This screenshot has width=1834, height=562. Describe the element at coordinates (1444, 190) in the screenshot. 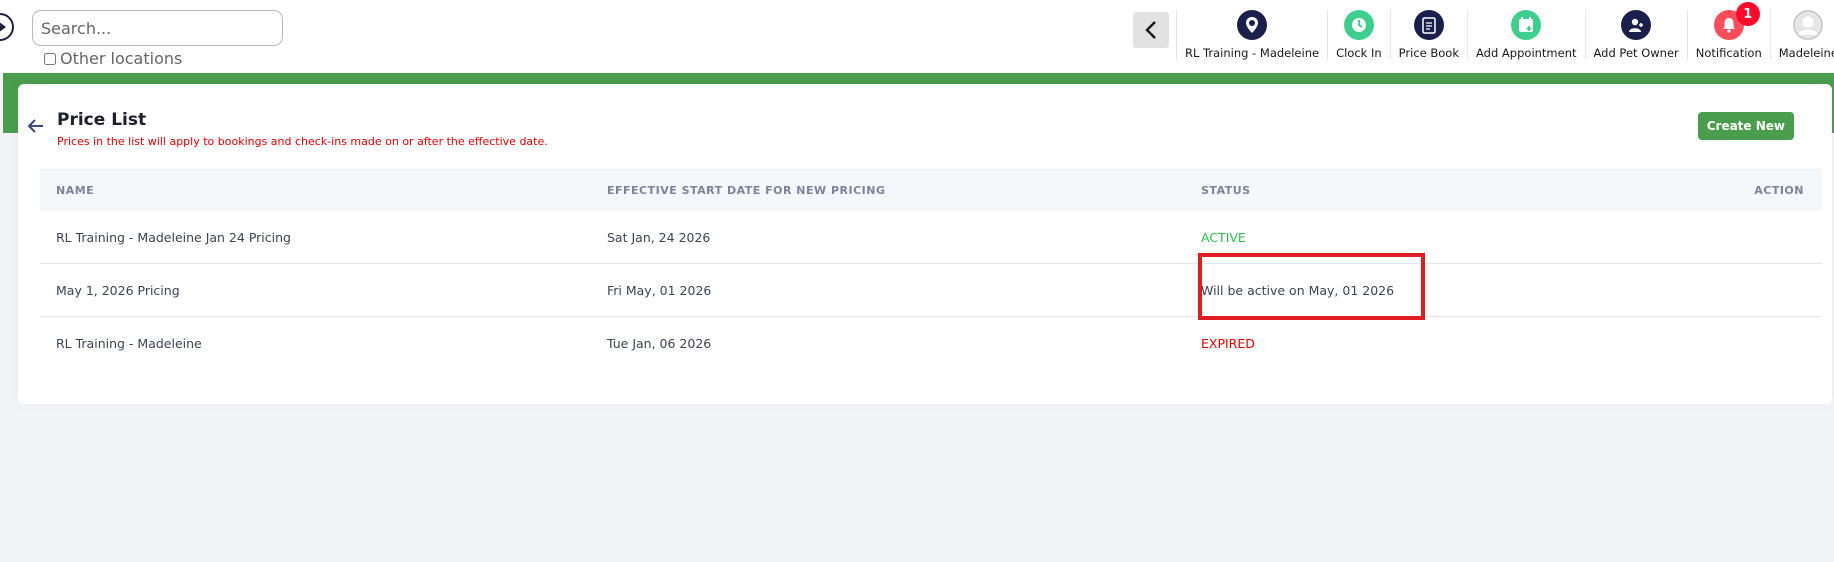

I see `header-status: STATUS` at that location.